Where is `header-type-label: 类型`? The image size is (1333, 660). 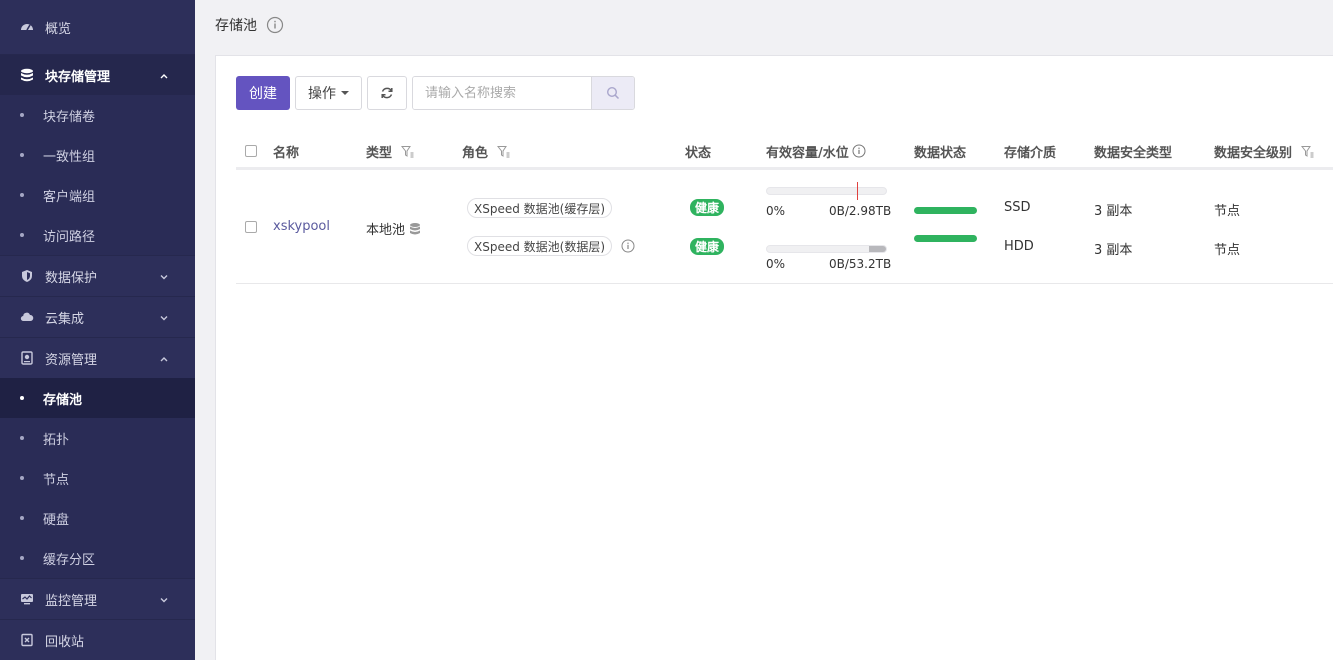
header-type-label: 类型 is located at coordinates (379, 153).